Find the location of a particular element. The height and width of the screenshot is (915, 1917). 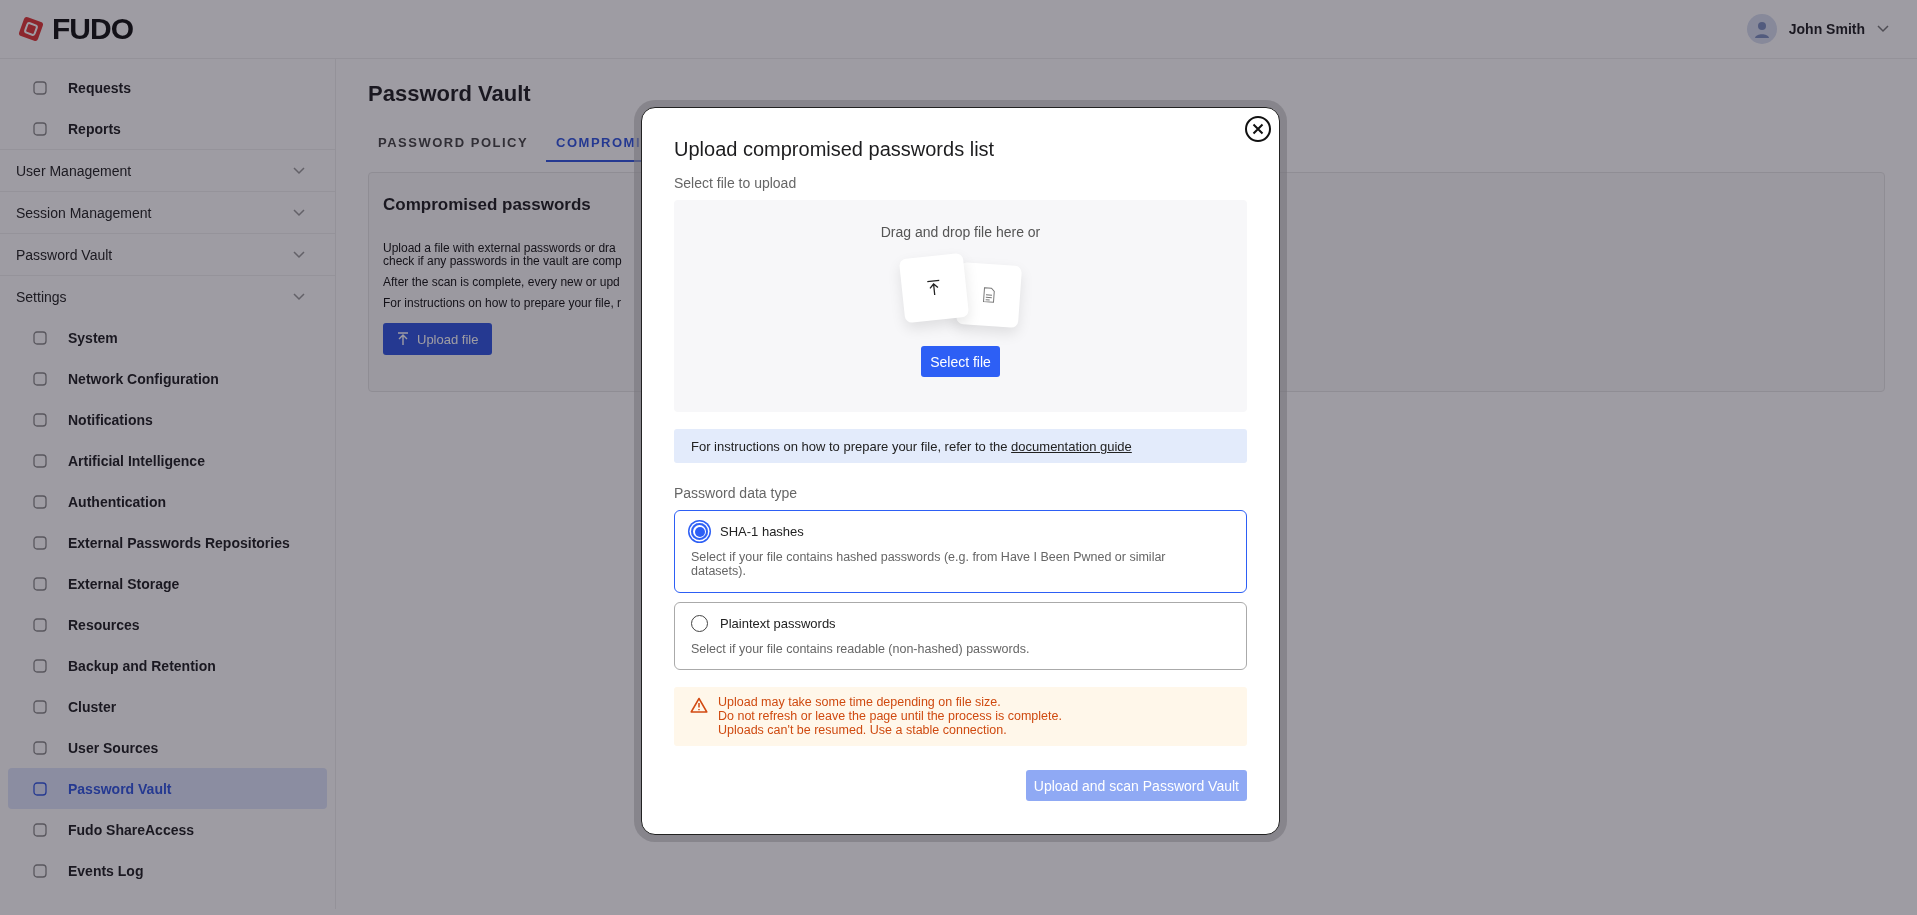

radio-option-card: Plaintext passwords Select if your file contains readable (non-hashed) passwords. is located at coordinates (960, 636).